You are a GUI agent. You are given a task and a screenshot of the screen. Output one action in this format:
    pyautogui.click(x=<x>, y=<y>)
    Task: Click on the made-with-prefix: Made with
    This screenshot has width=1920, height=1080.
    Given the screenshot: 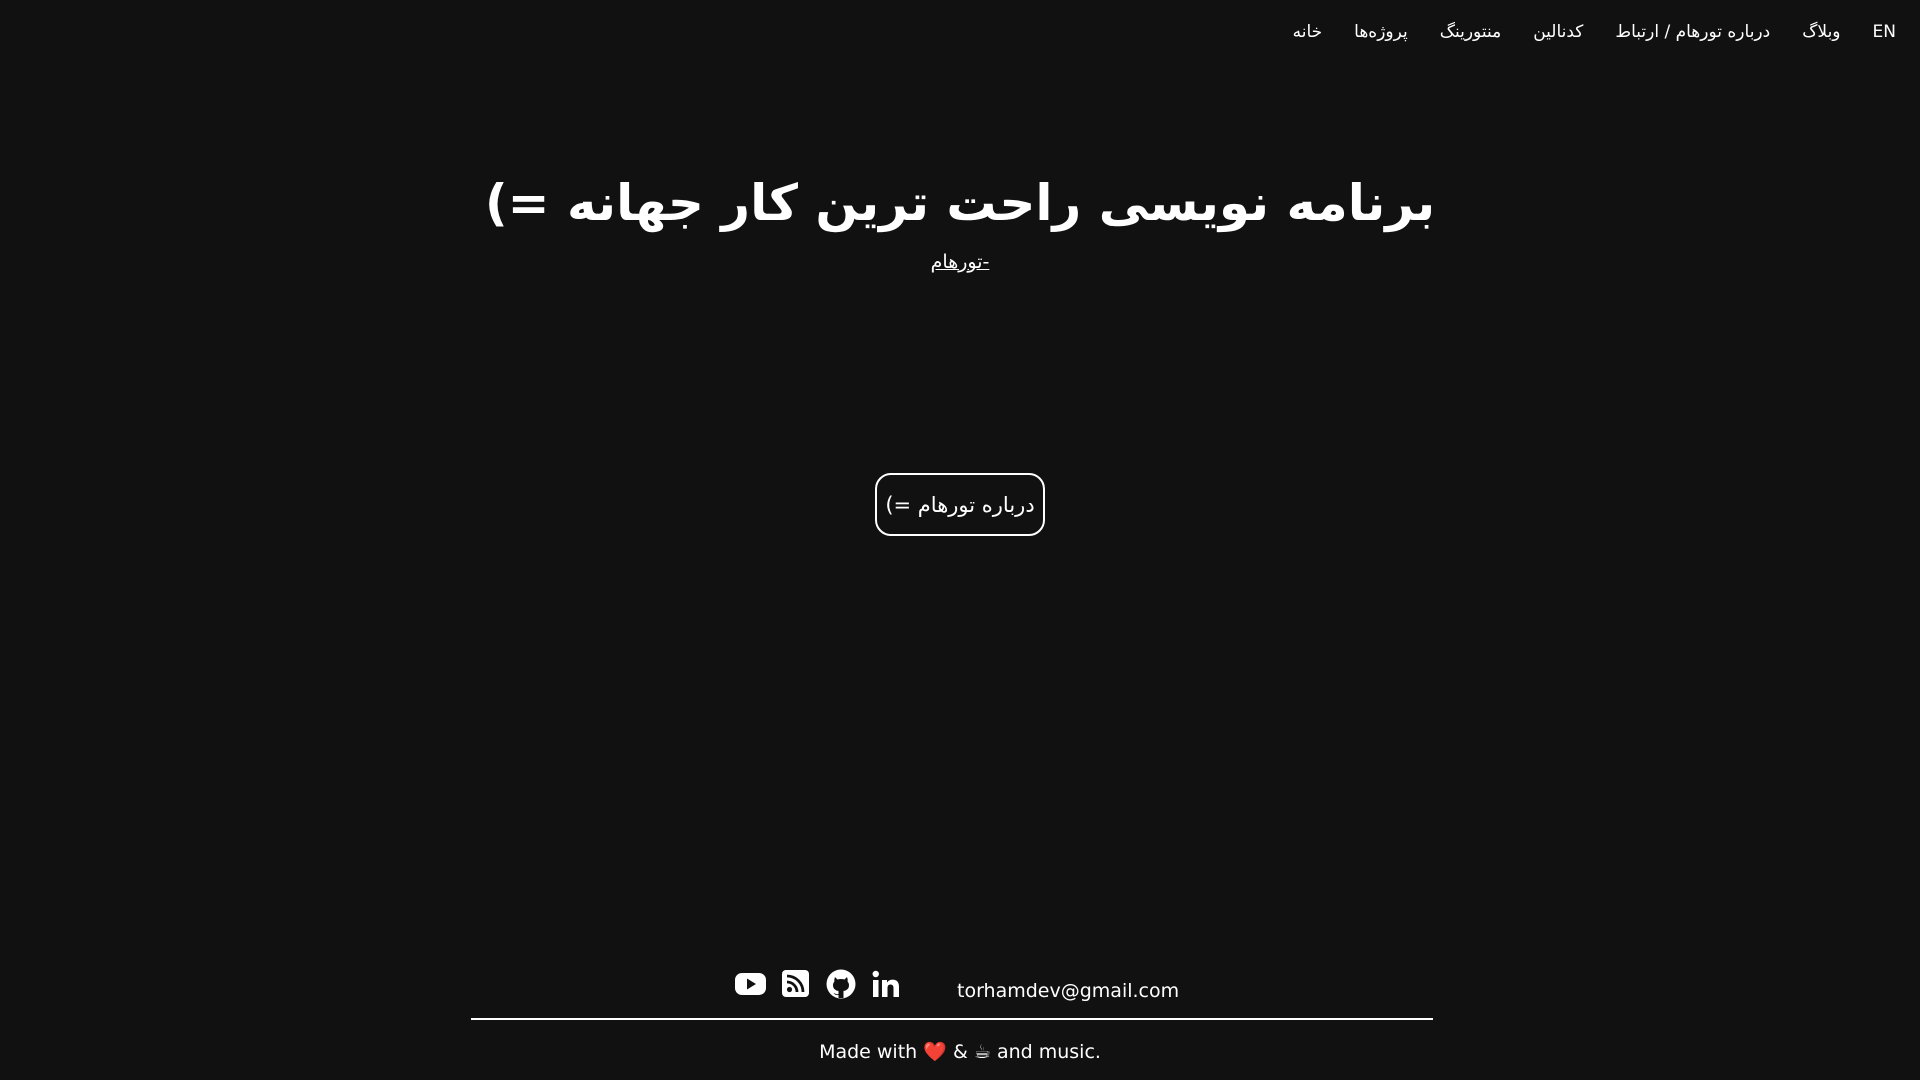 What is the action you would take?
    pyautogui.click(x=868, y=1052)
    